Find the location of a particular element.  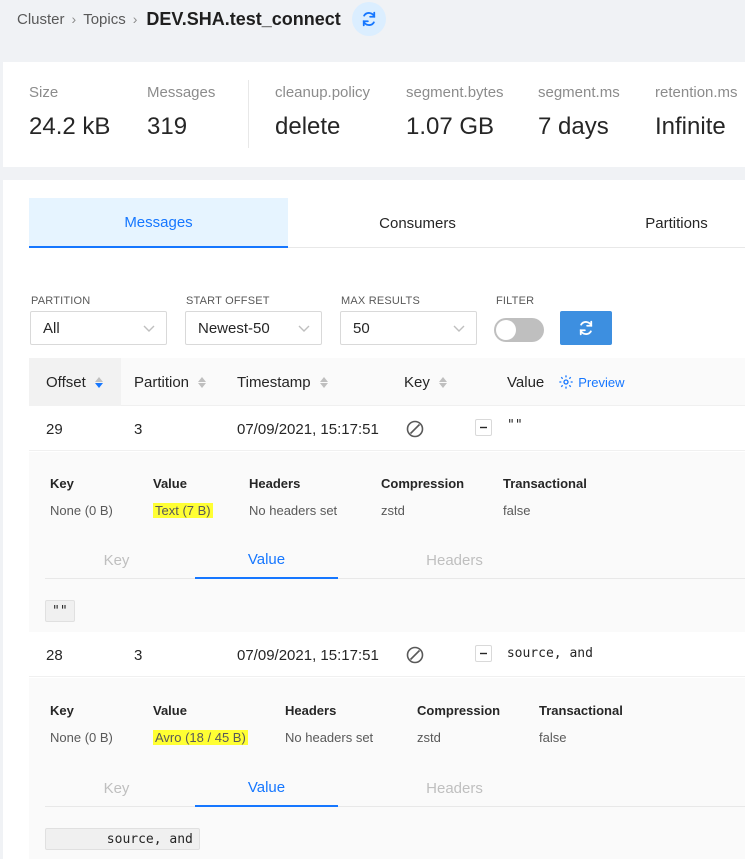

max-results-label: MAX RESULTS is located at coordinates (381, 301).